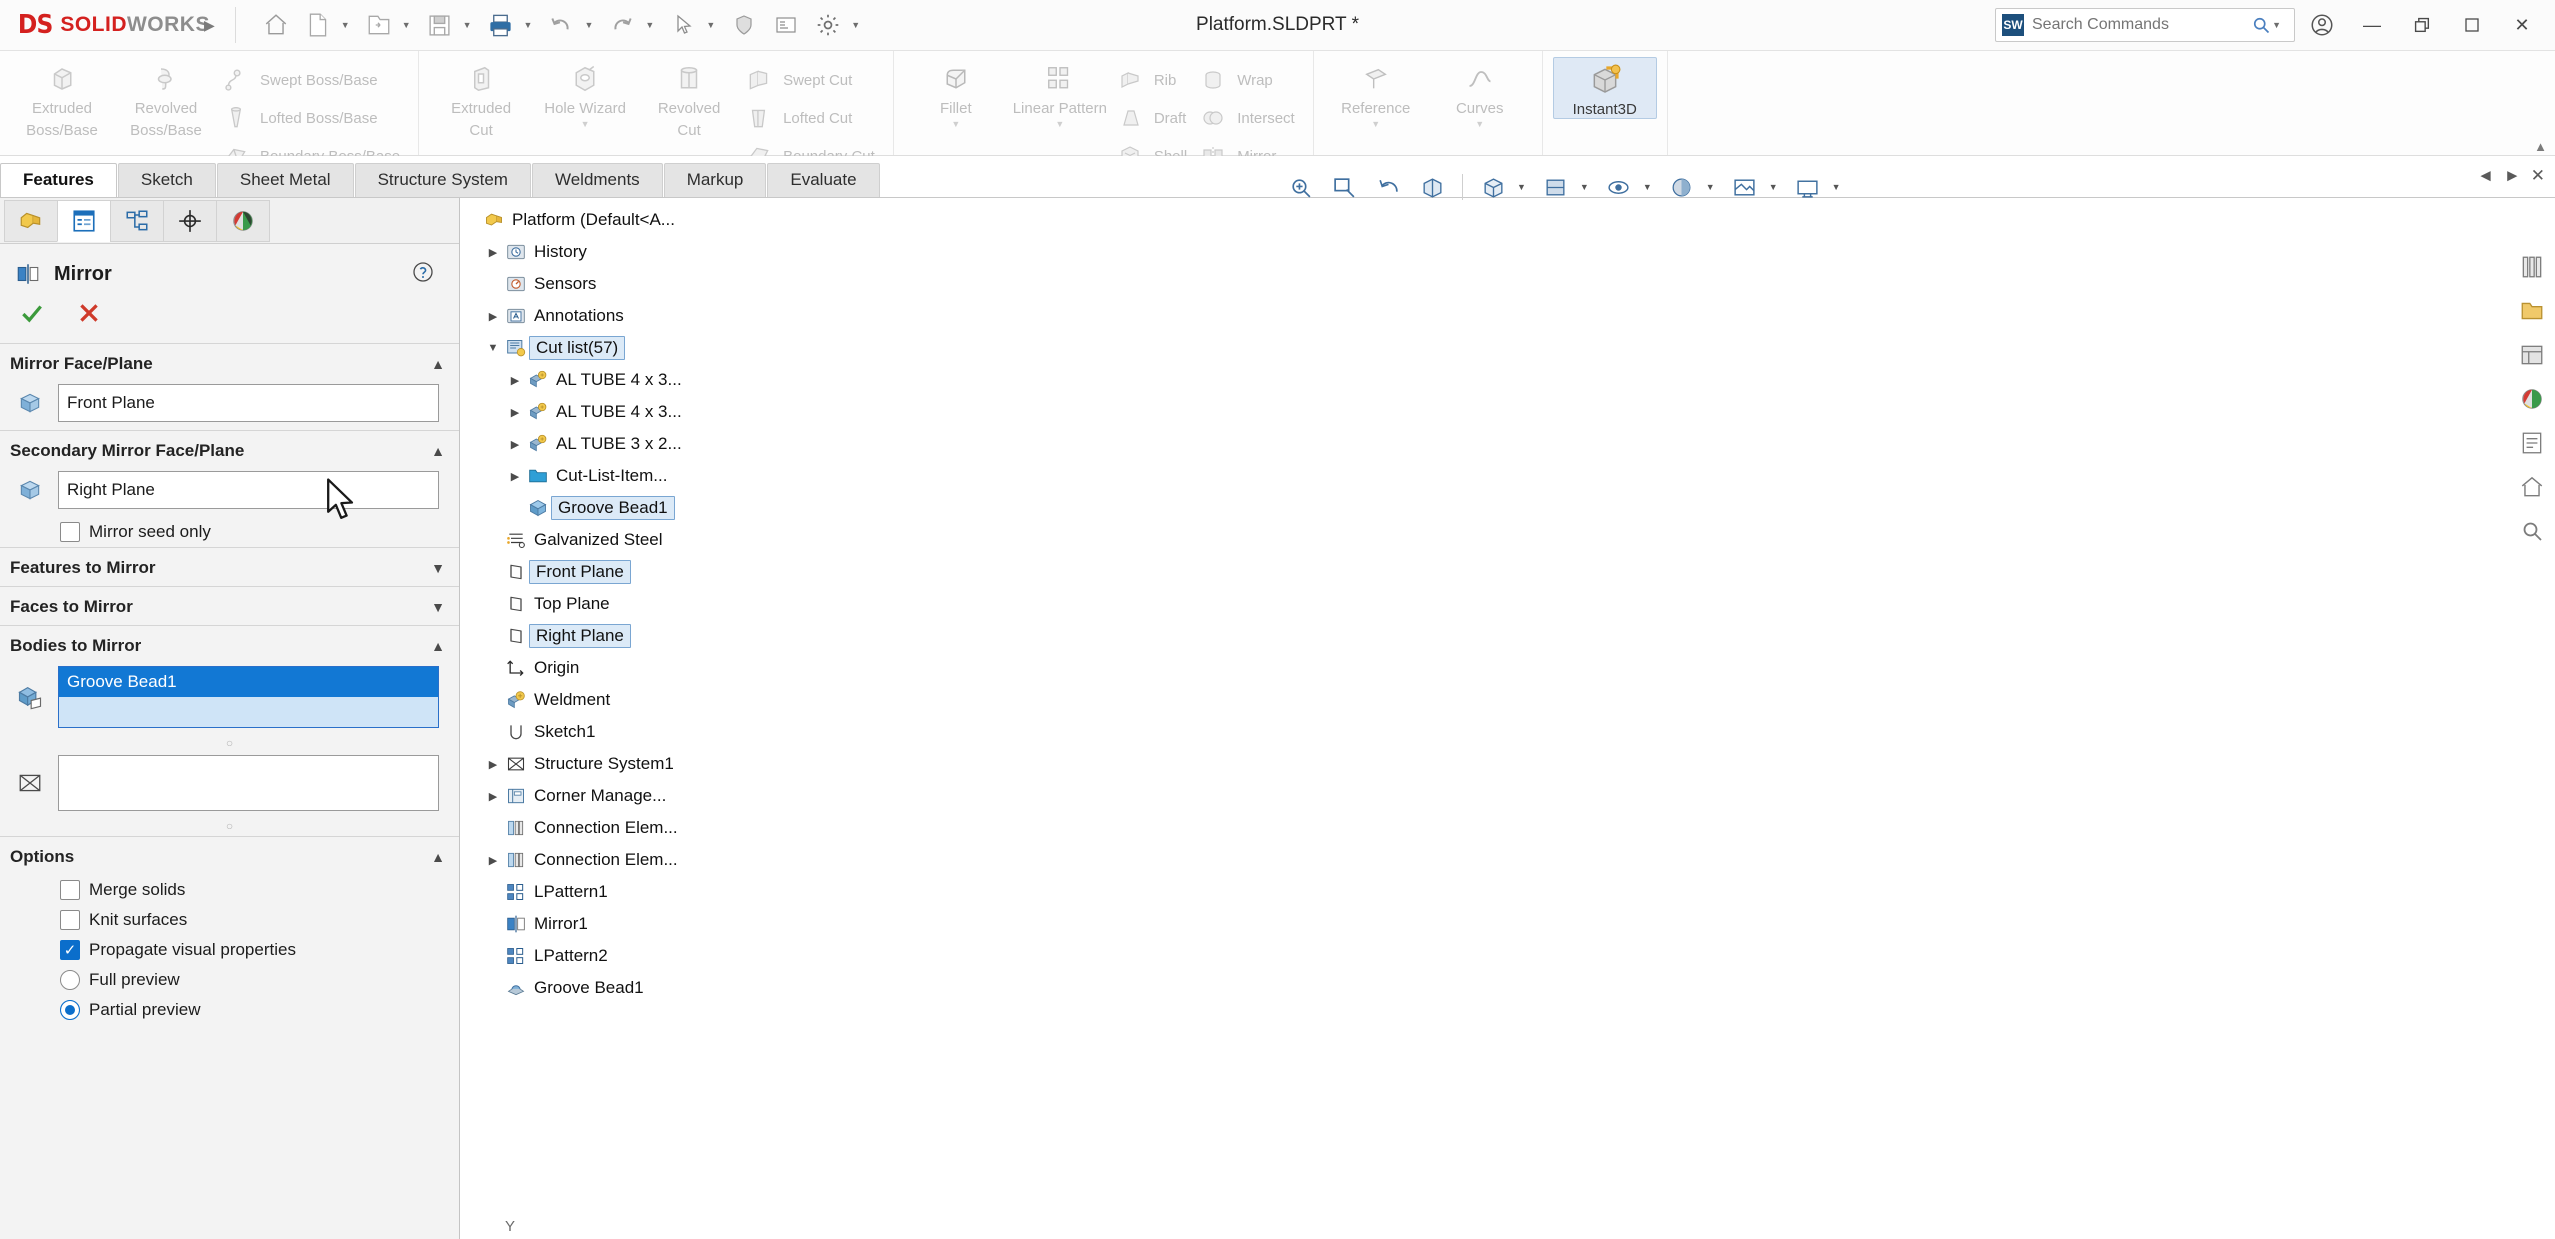 This screenshot has height=1239, width=2555. What do you see at coordinates (611, 348) in the screenshot?
I see `tree-item-cut-list-57: ▼ Cut list(57)` at bounding box center [611, 348].